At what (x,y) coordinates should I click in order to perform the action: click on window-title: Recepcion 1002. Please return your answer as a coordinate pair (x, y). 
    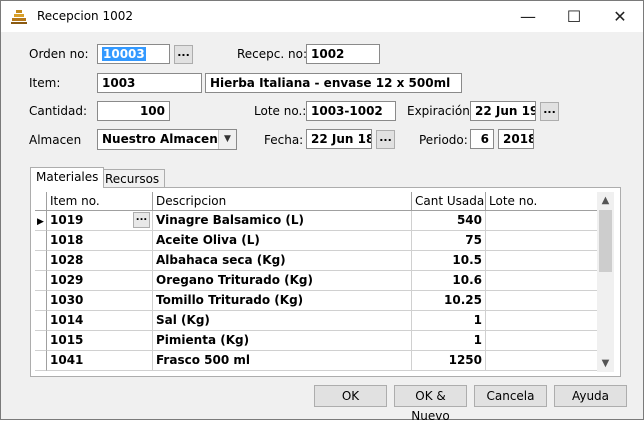
    Looking at the image, I should click on (85, 16).